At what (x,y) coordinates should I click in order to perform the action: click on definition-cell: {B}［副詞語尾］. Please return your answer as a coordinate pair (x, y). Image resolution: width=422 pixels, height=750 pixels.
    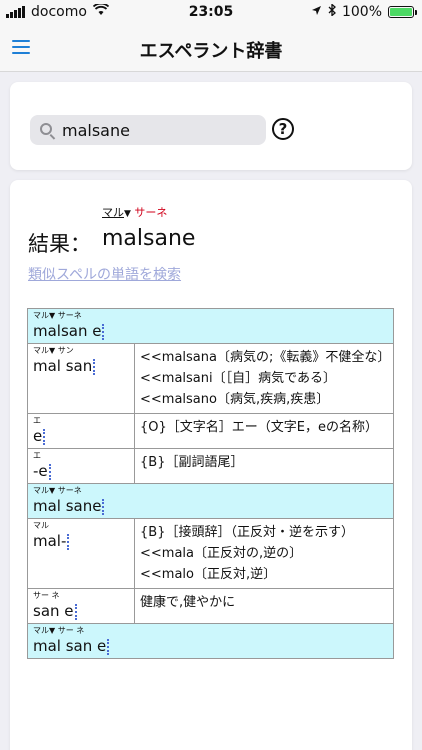
    Looking at the image, I should click on (264, 466).